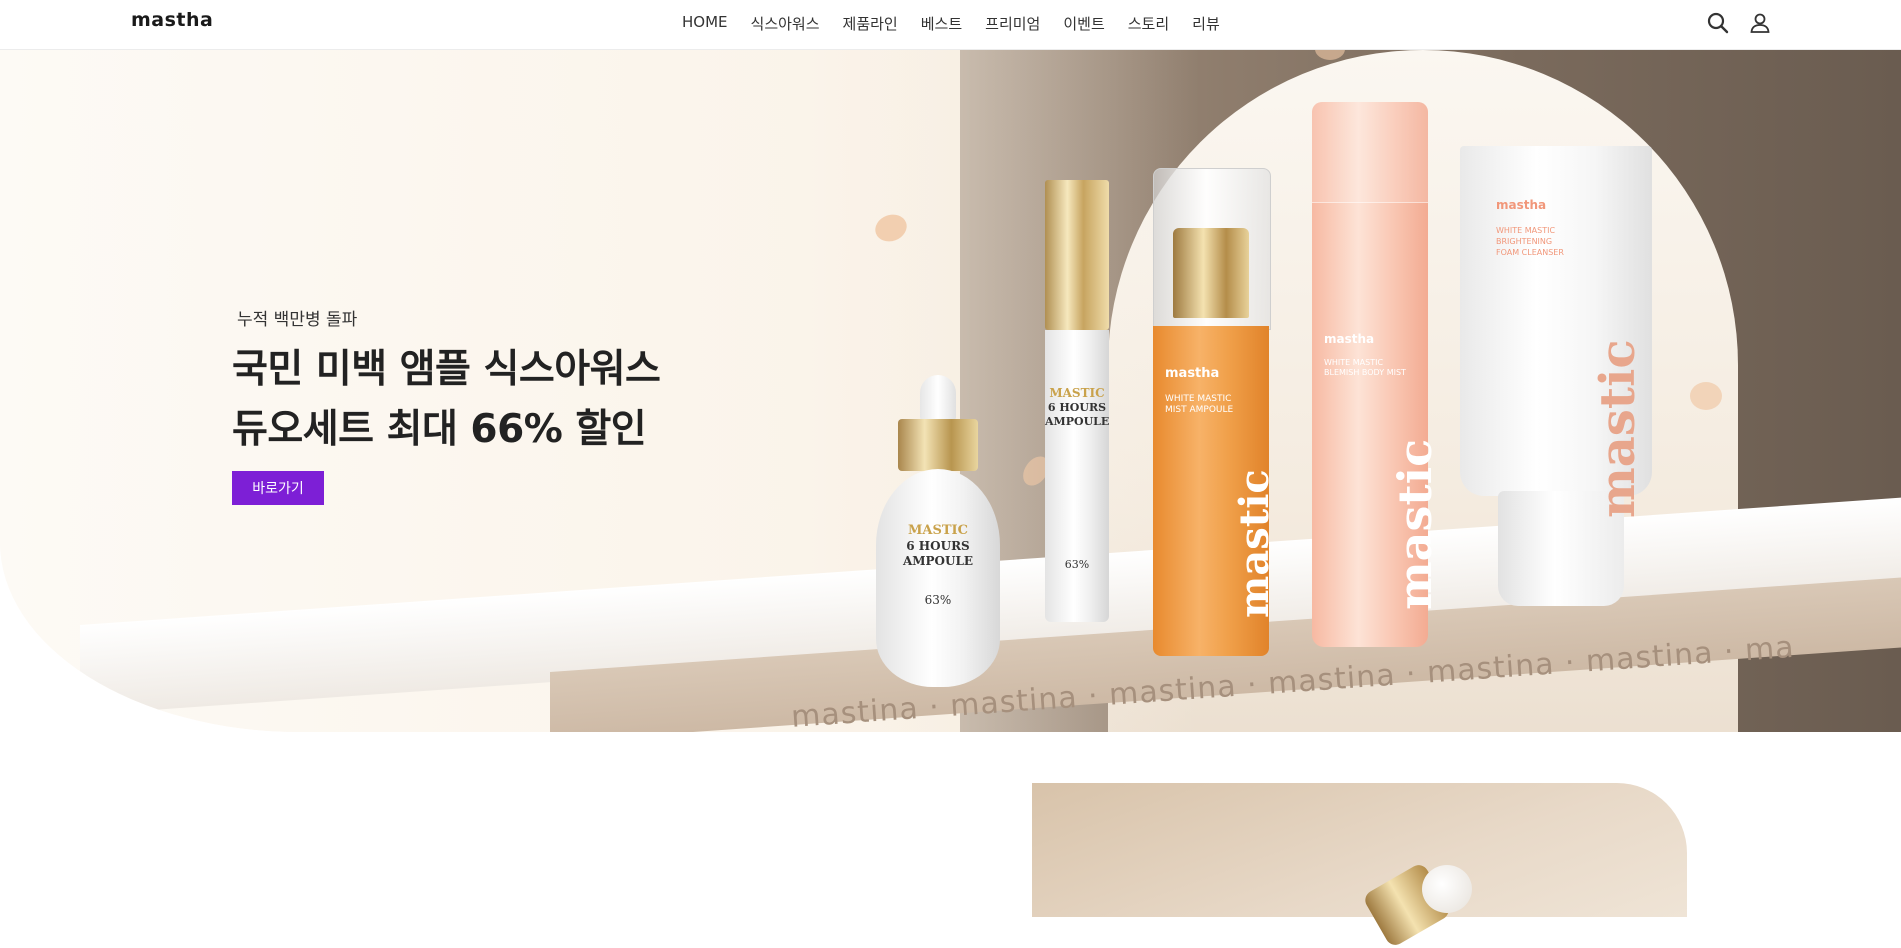  I want to click on nav-item-premium: 프리미엄, so click(1012, 23).